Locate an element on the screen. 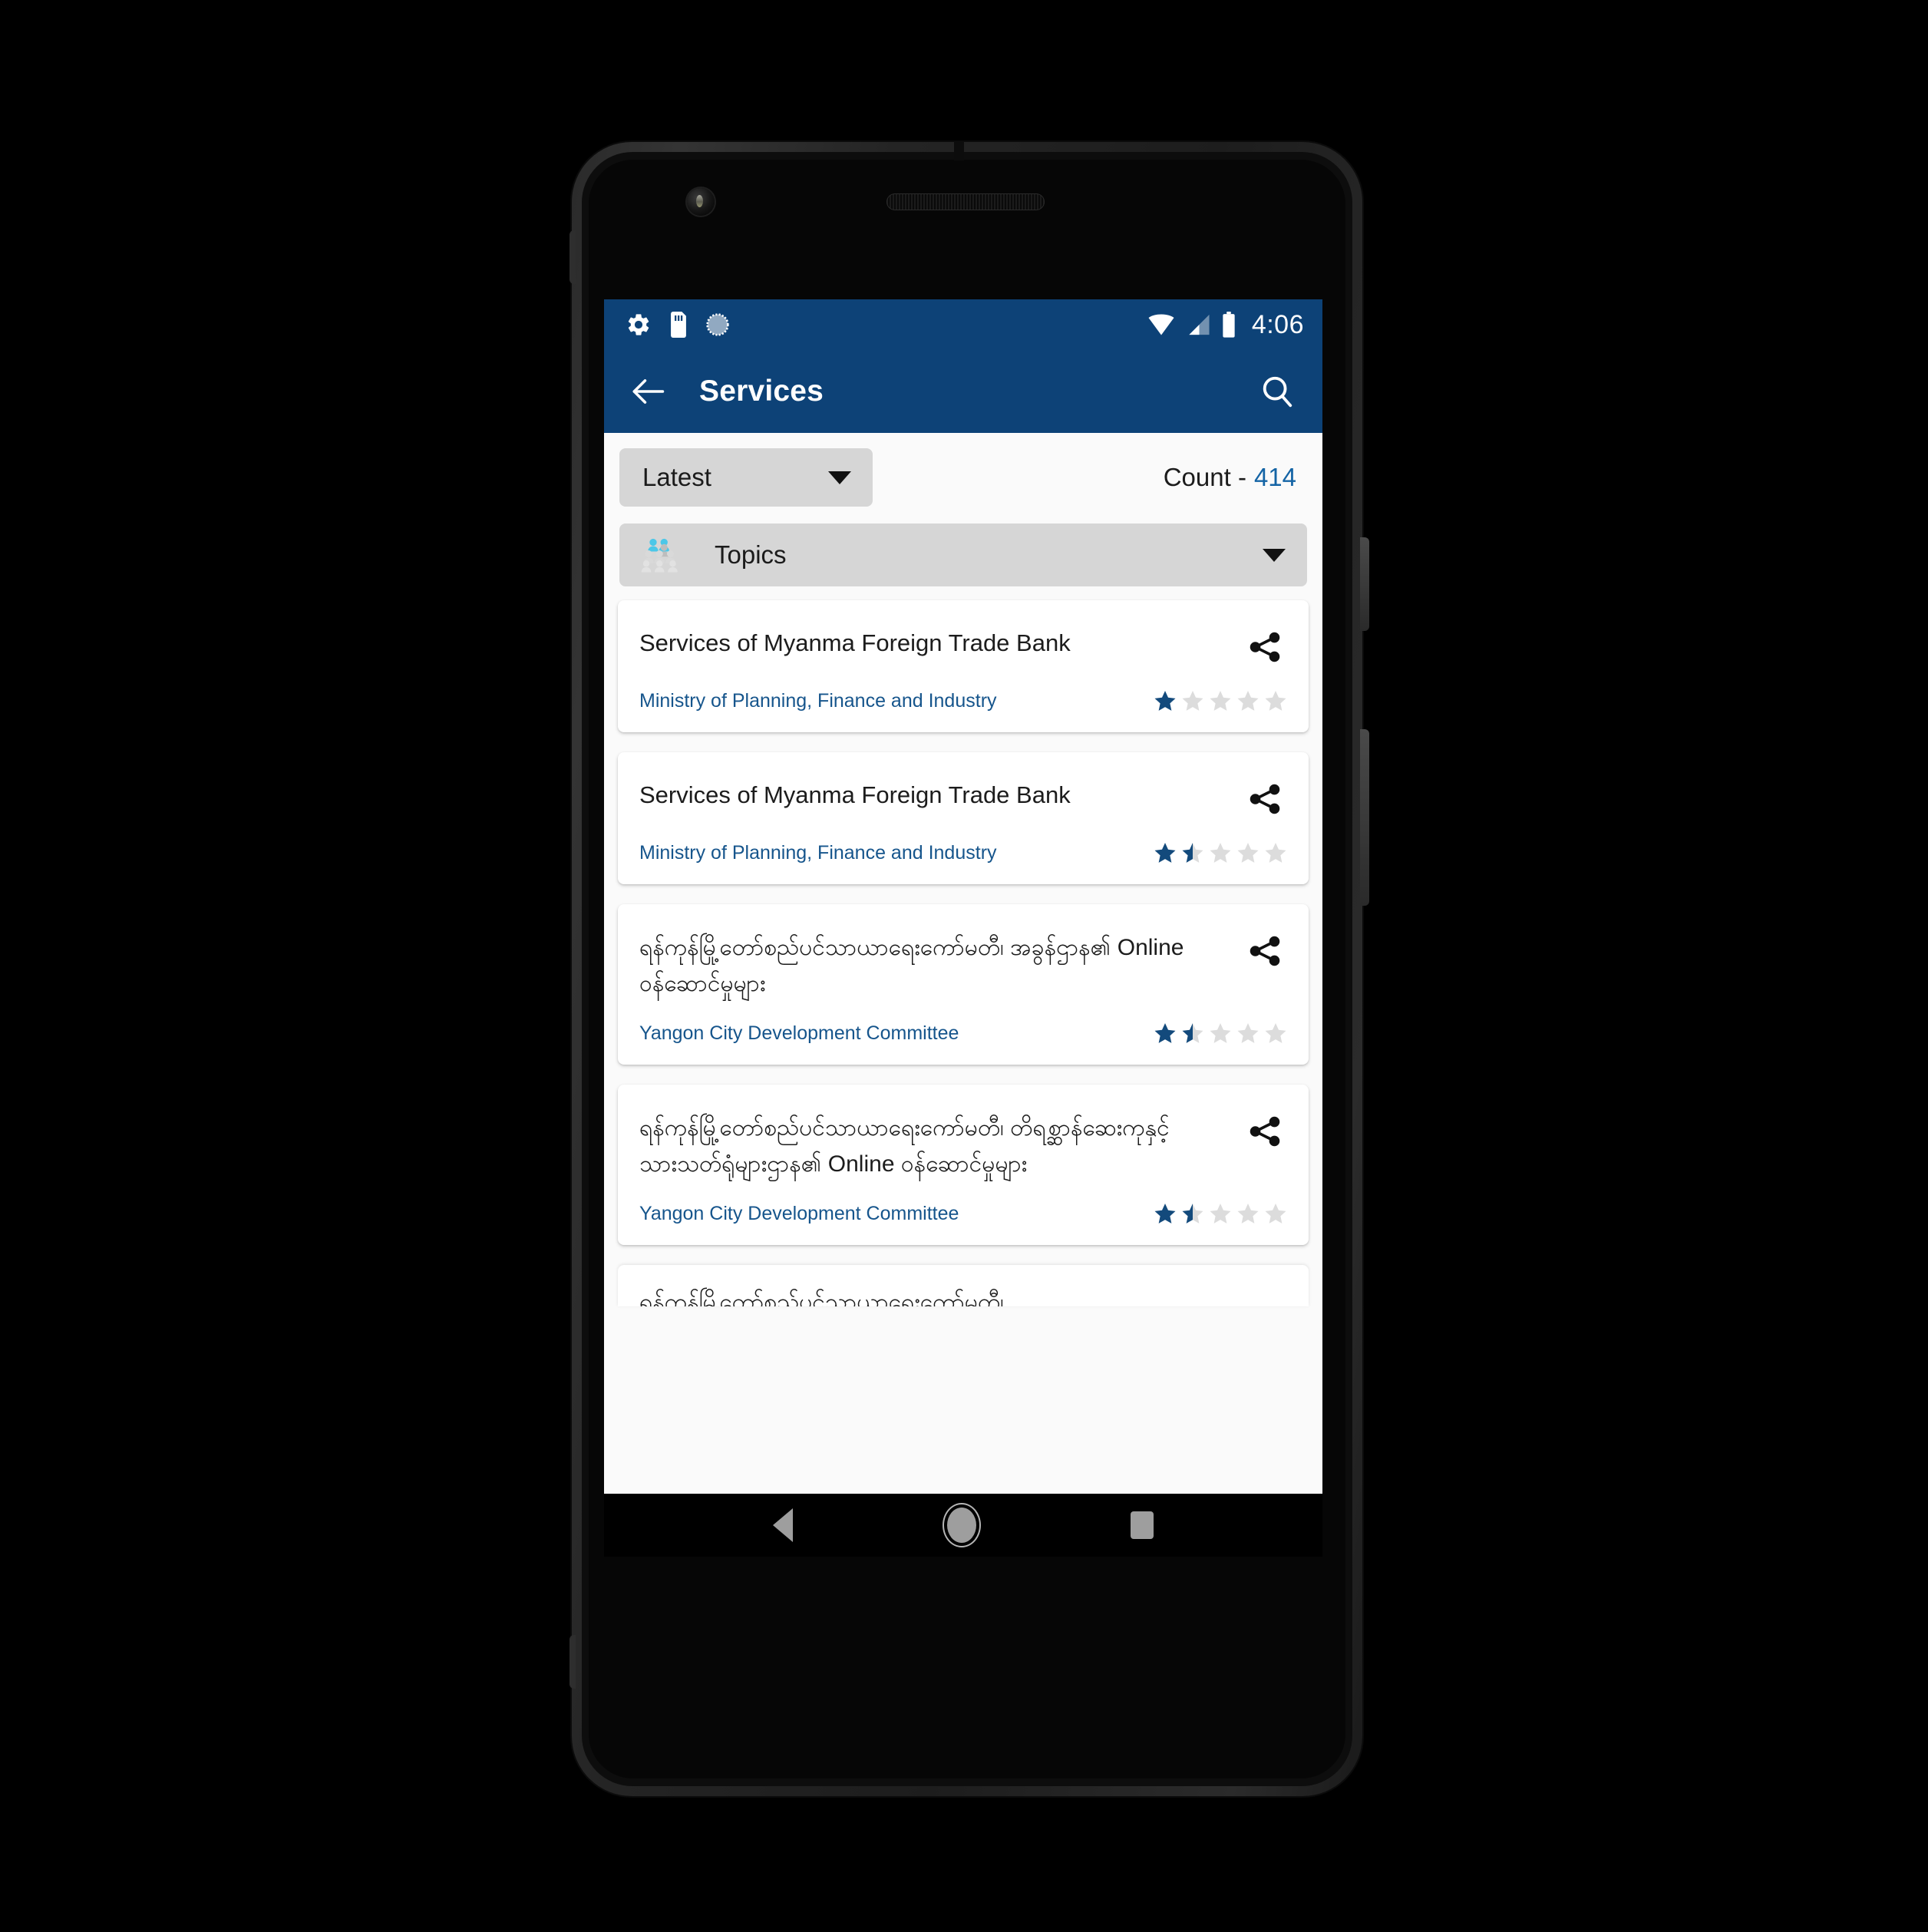 This screenshot has width=1928, height=1932. android-nav-bar is located at coordinates (963, 1525).